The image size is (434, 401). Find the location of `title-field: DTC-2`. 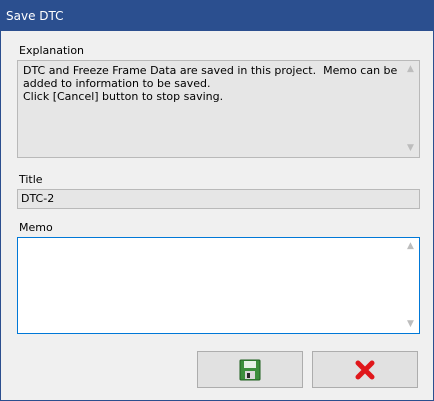

title-field: DTC-2 is located at coordinates (218, 199).